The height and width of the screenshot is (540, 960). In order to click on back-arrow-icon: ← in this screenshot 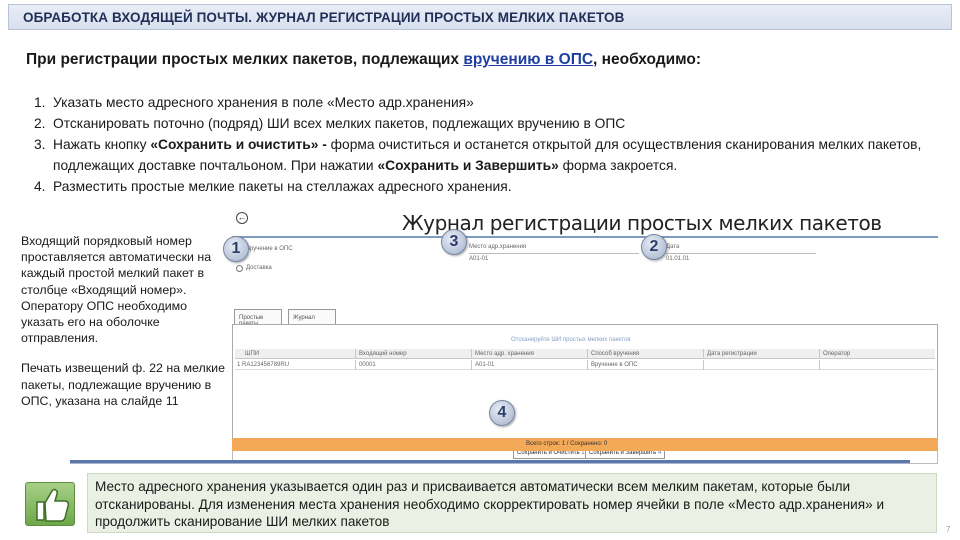, I will do `click(242, 218)`.